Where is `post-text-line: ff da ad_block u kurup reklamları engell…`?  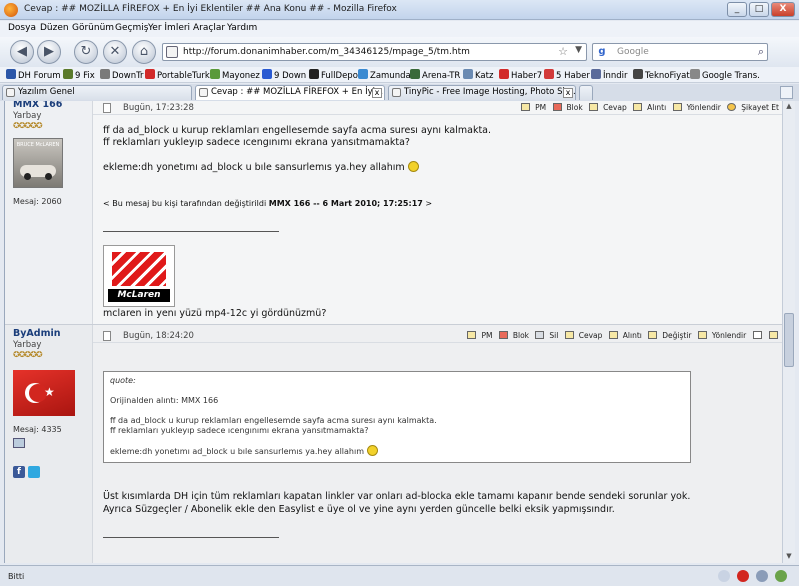
post-text-line: ff da ad_block u kurup reklamları engell… is located at coordinates (297, 130).